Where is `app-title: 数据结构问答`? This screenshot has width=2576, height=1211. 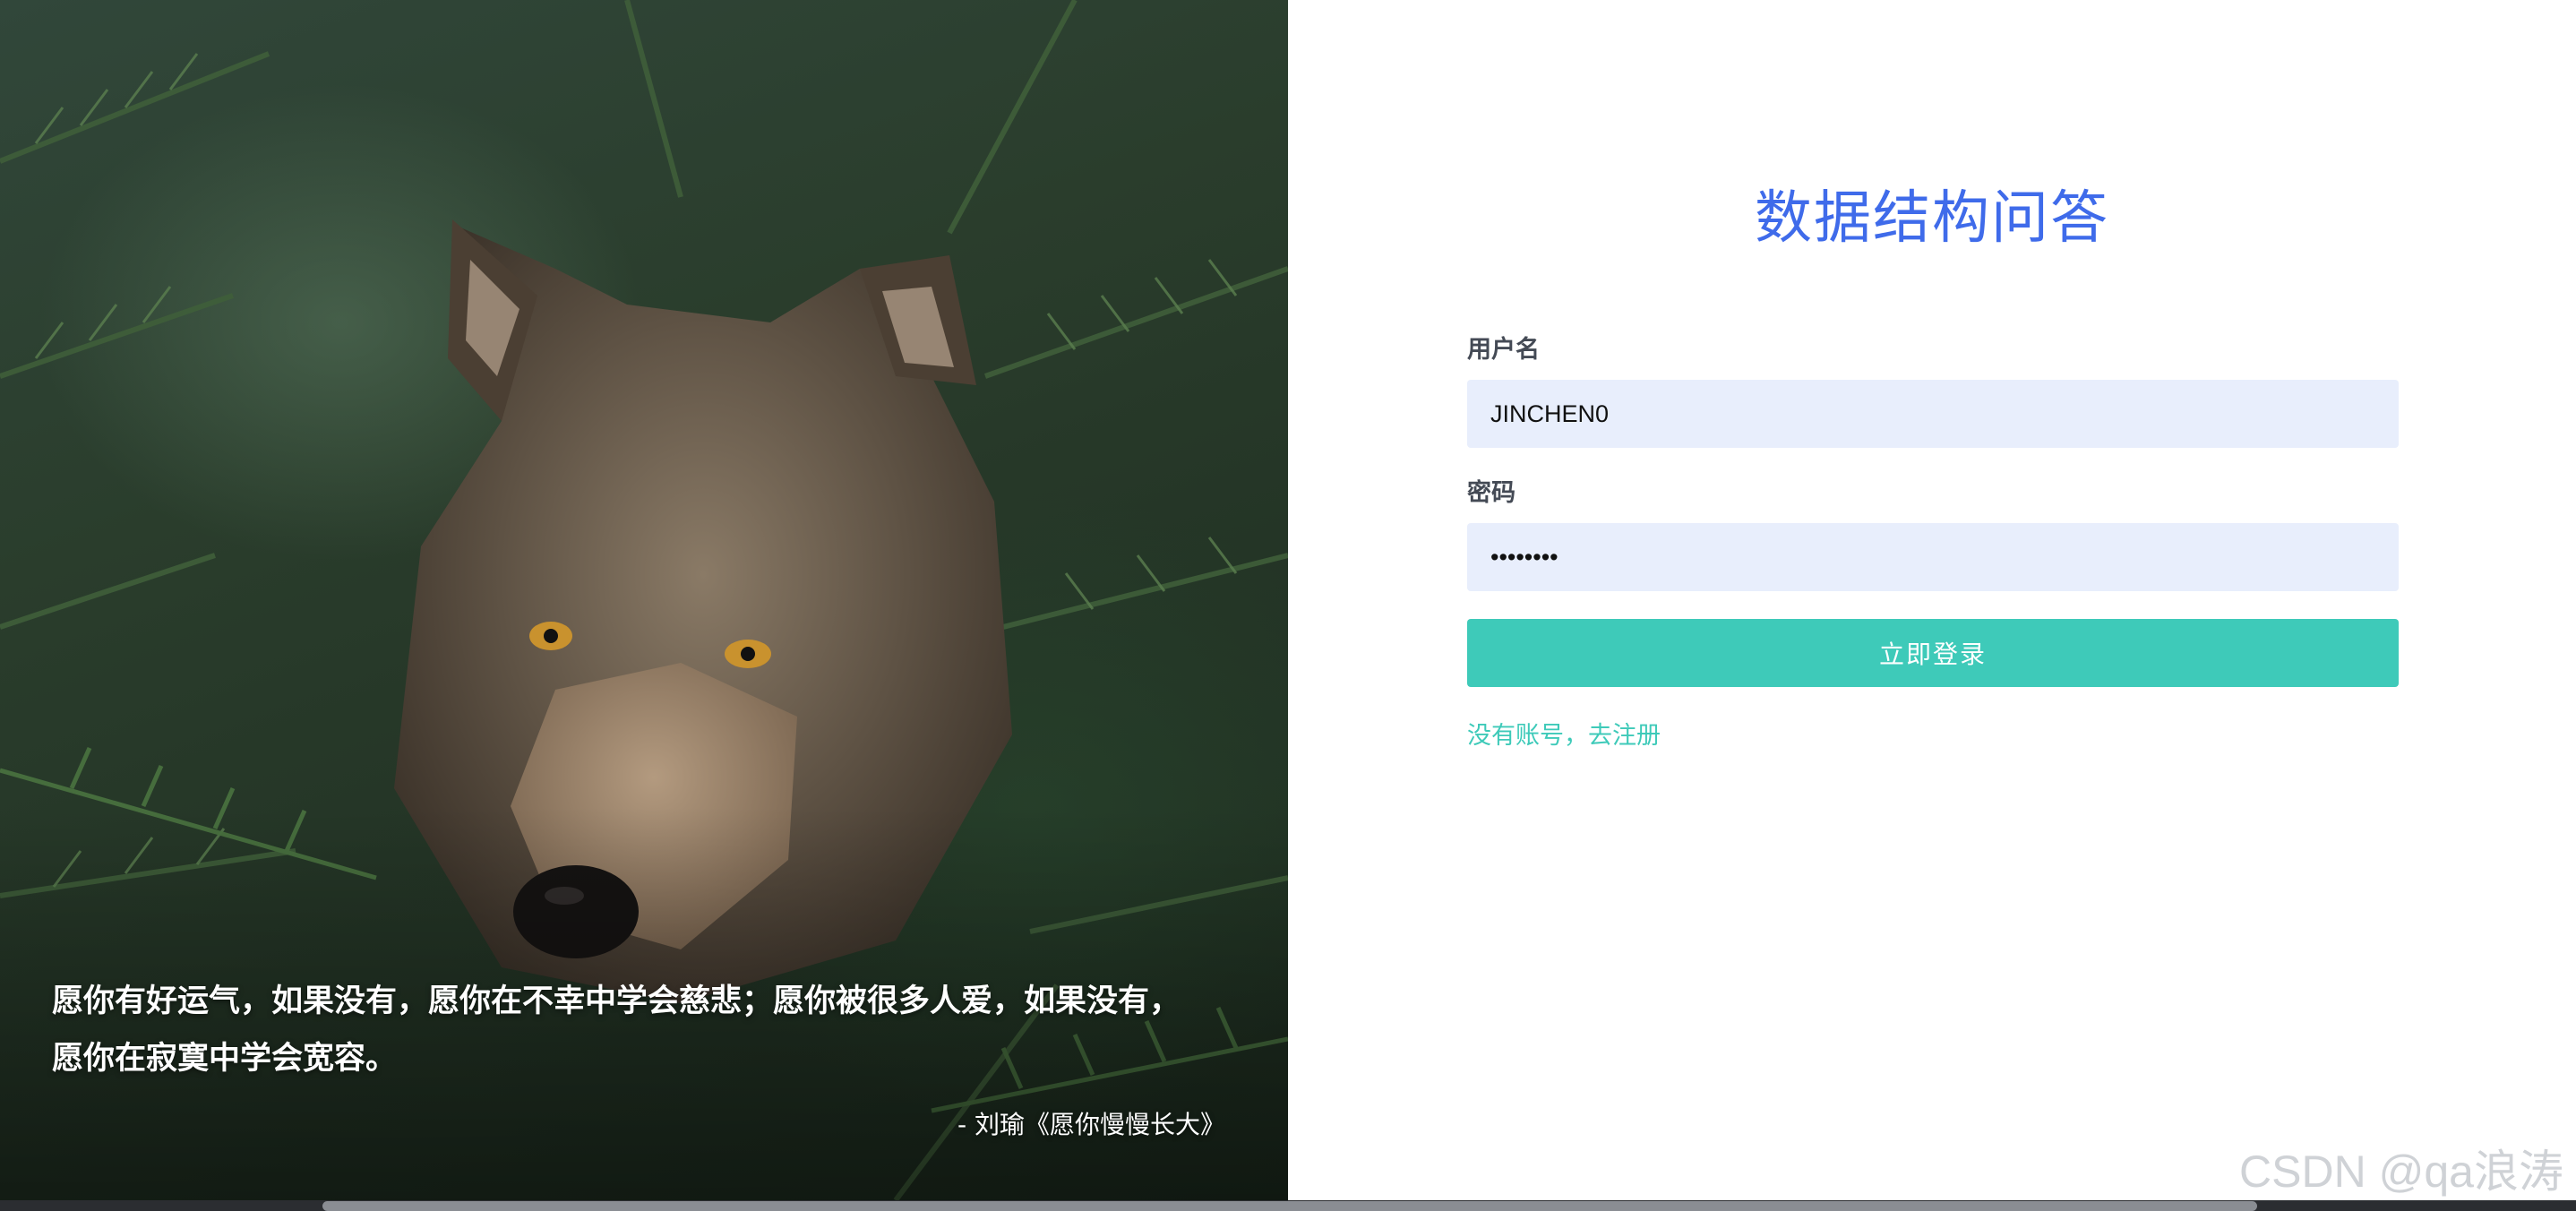
app-title: 数据结构问答 is located at coordinates (1932, 218).